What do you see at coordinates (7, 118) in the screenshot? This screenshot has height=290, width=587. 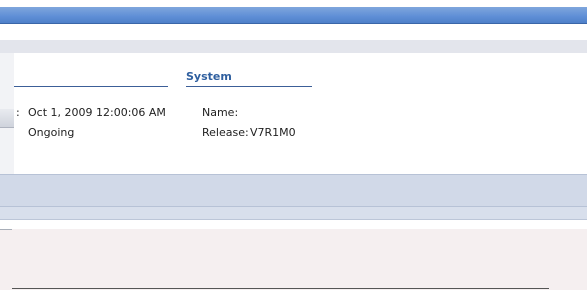 I see `left-tab-handle` at bounding box center [7, 118].